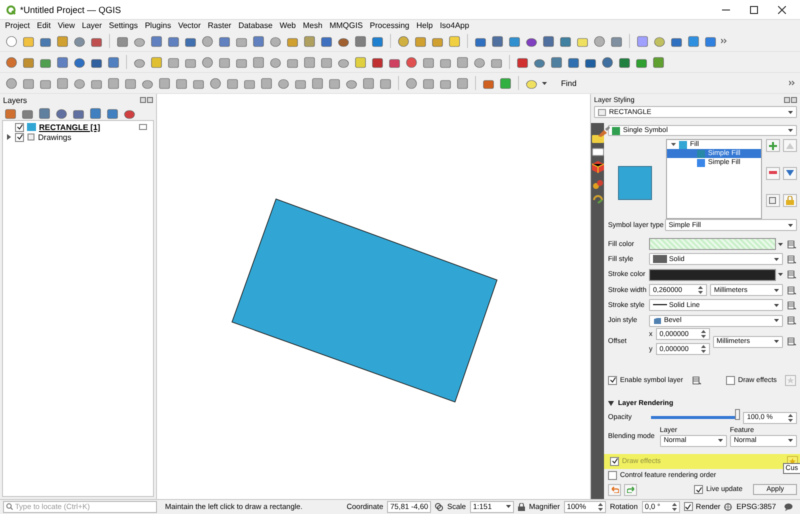 The image size is (800, 514). What do you see at coordinates (312, 25) in the screenshot?
I see `menu-item: Mesh` at bounding box center [312, 25].